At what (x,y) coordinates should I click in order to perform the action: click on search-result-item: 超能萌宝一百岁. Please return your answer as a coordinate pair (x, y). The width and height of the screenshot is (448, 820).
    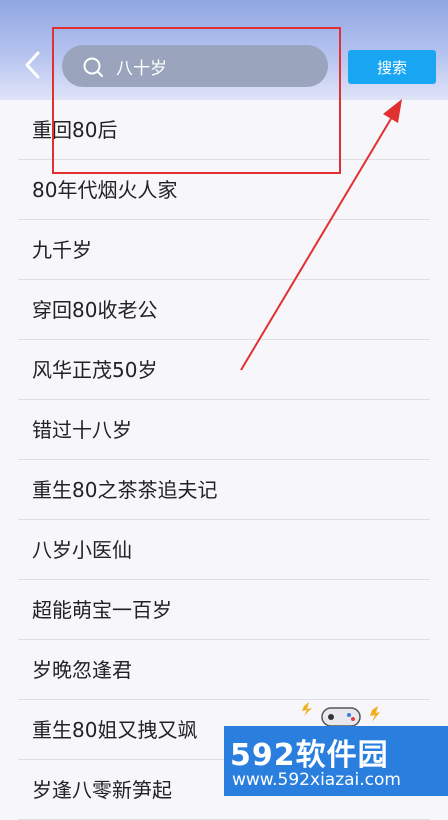
    Looking at the image, I should click on (224, 610).